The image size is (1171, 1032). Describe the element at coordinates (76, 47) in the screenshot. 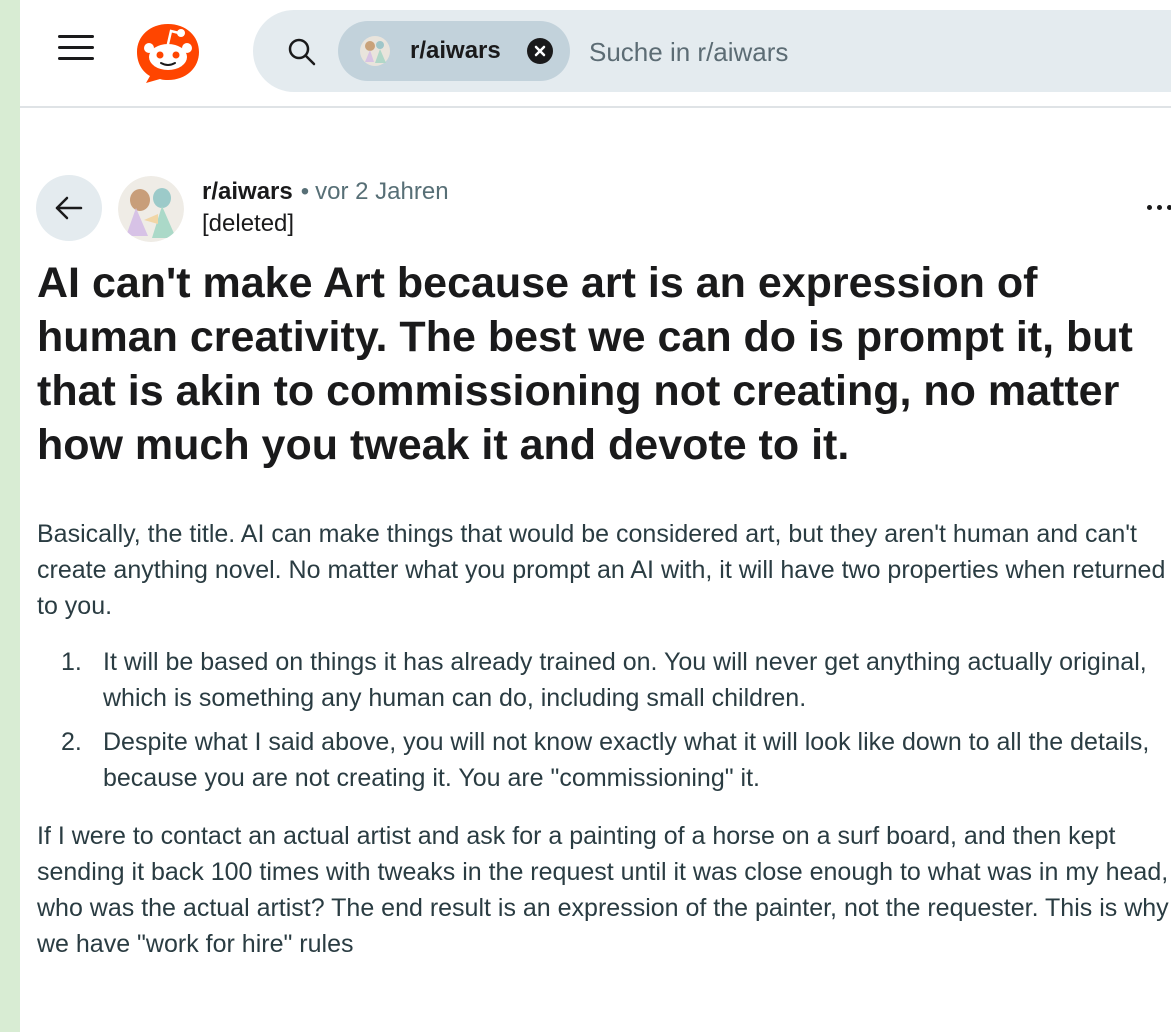

I see `hamburger-menu-icon` at that location.